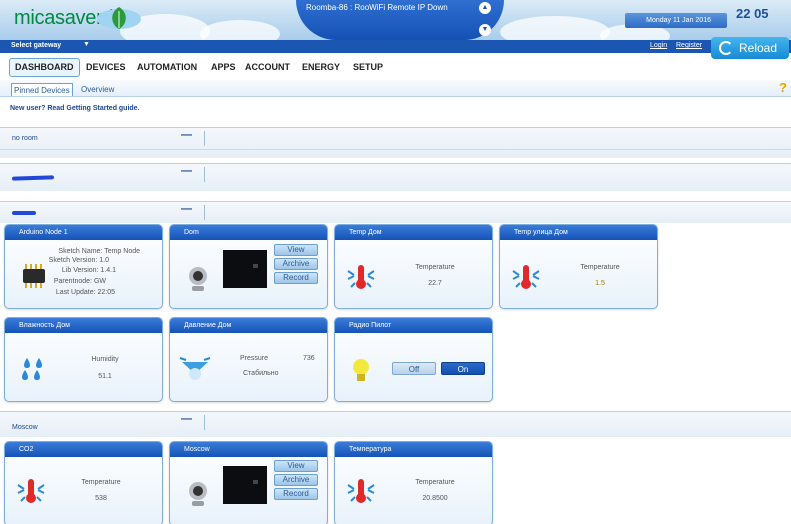 The width and height of the screenshot is (791, 524). I want to click on tab-overview: Overview, so click(97, 89).